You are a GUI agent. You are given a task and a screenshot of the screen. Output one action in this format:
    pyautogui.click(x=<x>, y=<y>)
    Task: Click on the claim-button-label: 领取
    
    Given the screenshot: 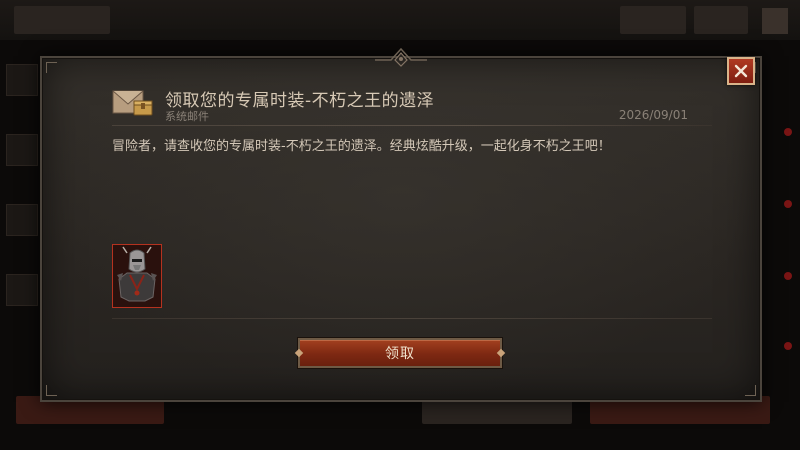 What is the action you would take?
    pyautogui.click(x=400, y=354)
    